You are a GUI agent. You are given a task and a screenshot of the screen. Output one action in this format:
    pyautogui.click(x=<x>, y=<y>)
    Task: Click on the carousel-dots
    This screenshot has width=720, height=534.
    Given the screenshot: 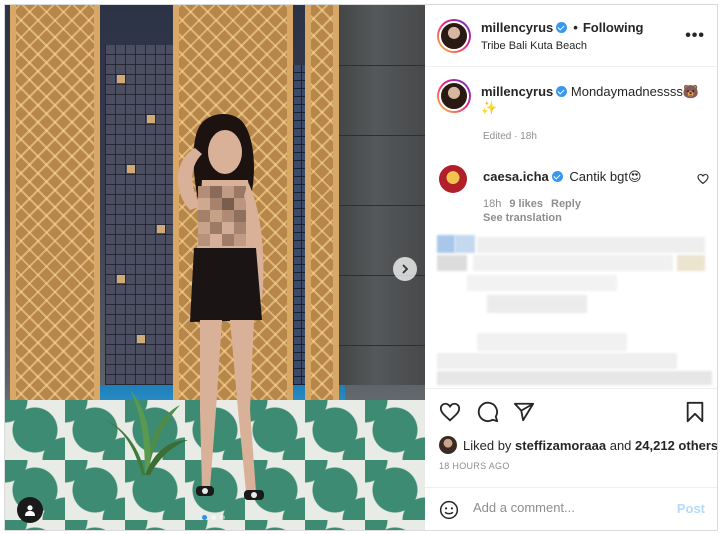 What is the action you would take?
    pyautogui.click(x=213, y=517)
    